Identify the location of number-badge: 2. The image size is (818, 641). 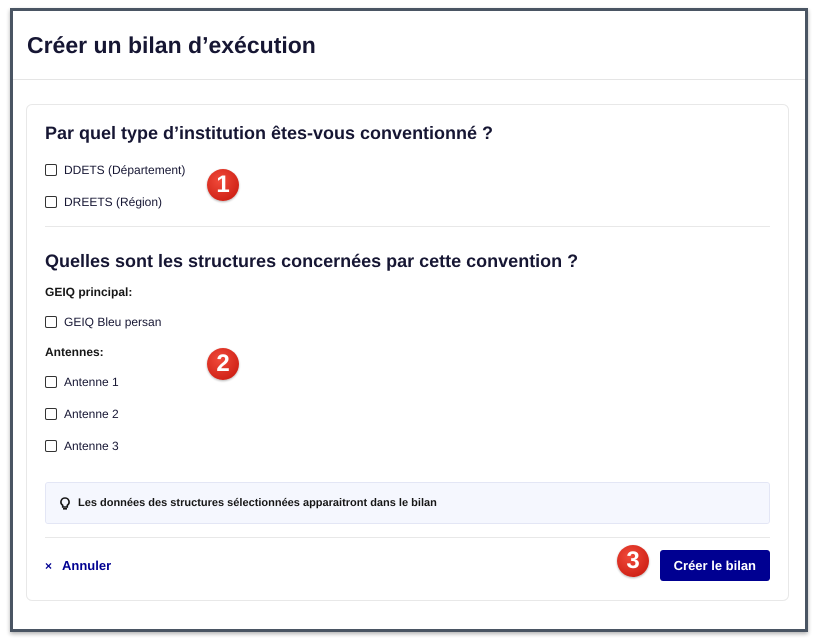
(223, 364).